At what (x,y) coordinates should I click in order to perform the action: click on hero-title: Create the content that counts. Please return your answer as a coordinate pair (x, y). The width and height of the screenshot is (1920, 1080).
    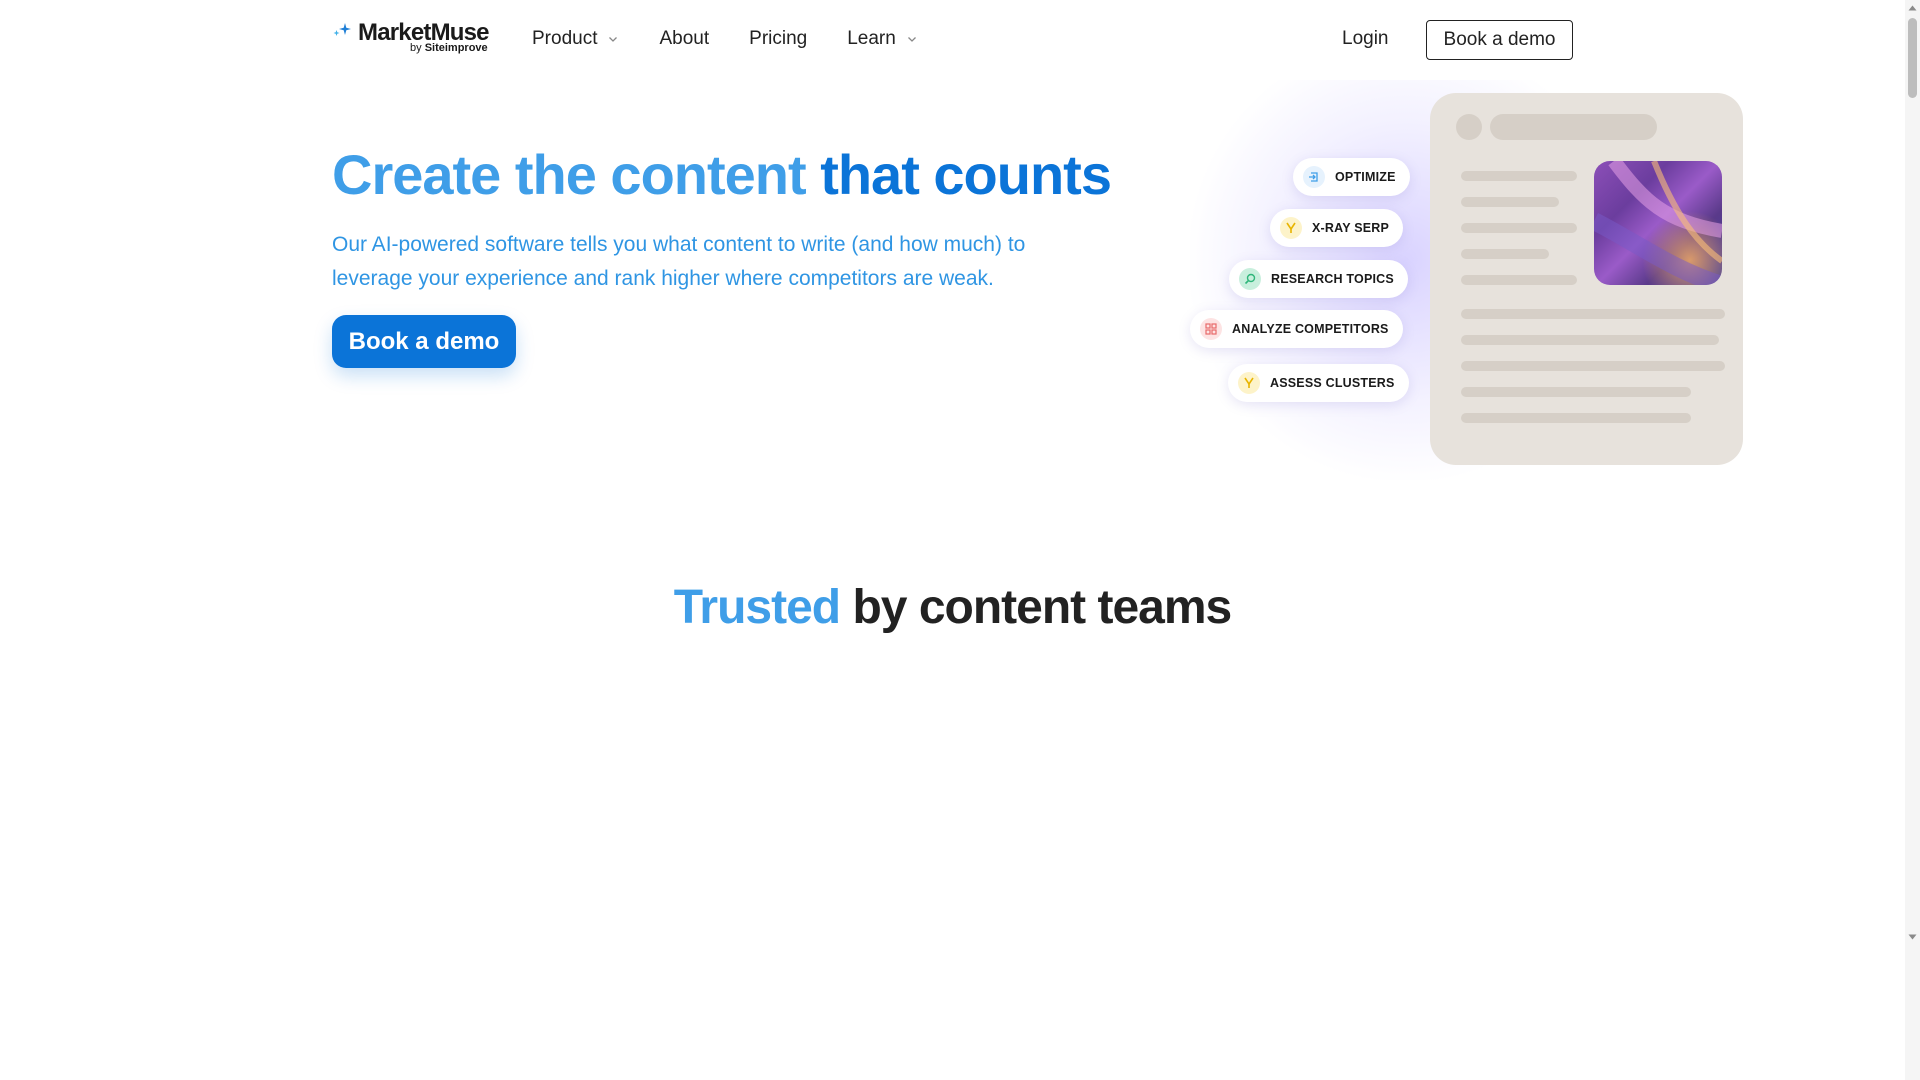
    Looking at the image, I should click on (722, 174).